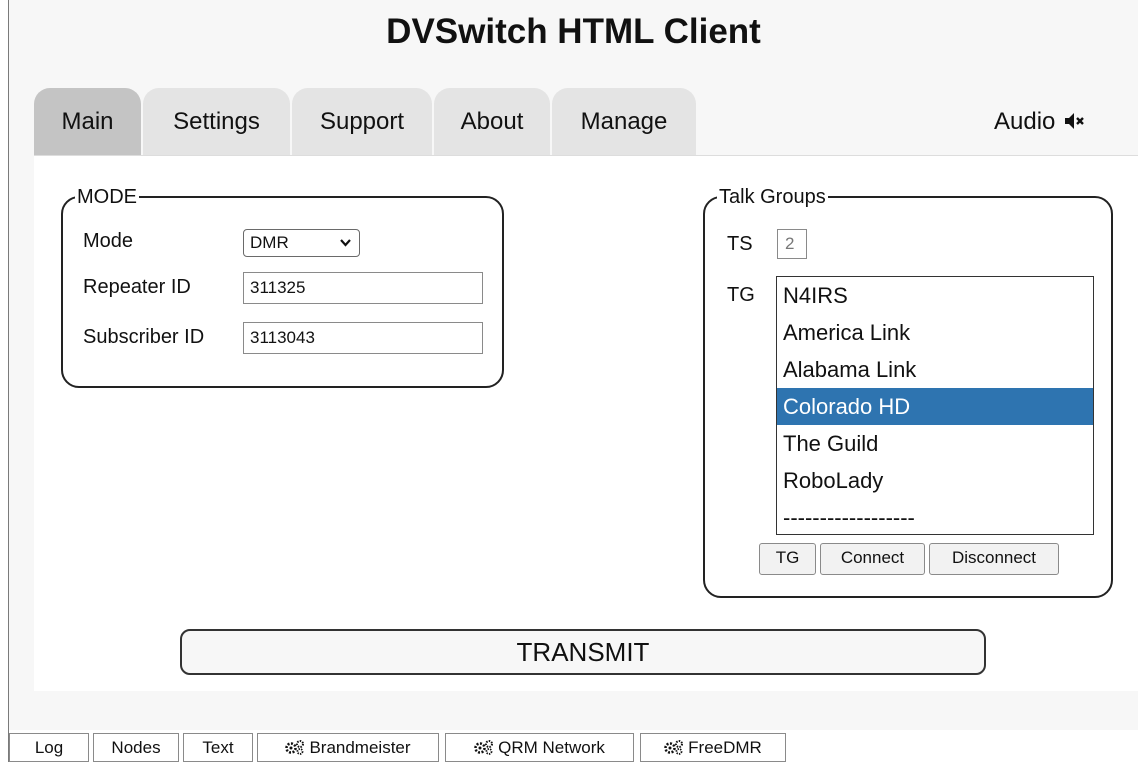 Image resolution: width=1138 pixels, height=762 pixels. What do you see at coordinates (108, 241) in the screenshot?
I see `mode-label: Mode` at bounding box center [108, 241].